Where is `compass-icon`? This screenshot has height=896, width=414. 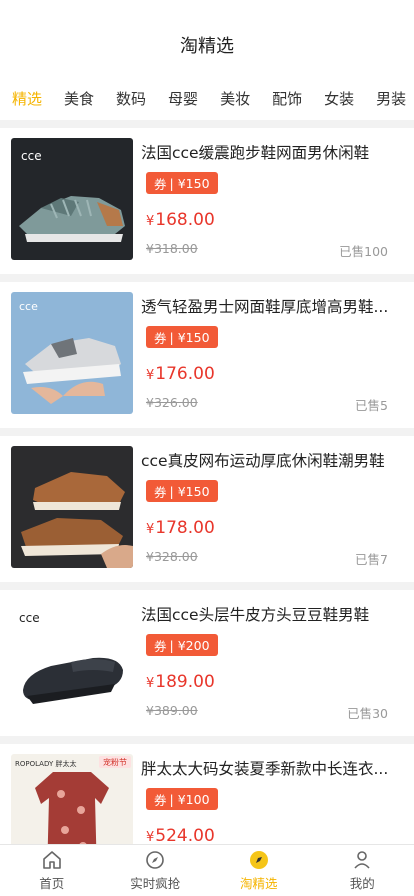
compass-icon is located at coordinates (155, 860).